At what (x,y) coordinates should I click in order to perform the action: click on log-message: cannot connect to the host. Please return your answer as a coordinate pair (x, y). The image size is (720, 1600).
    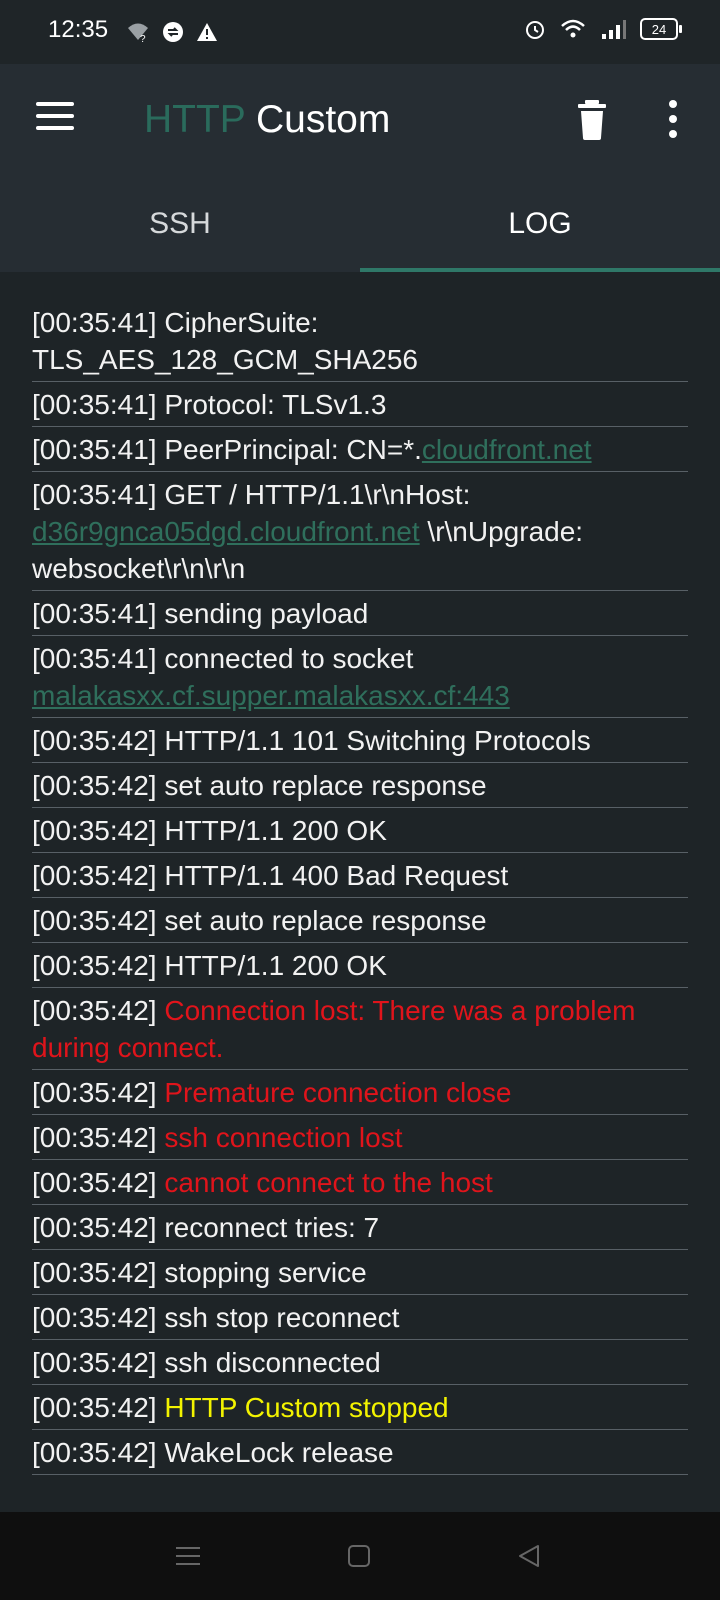
    Looking at the image, I should click on (324, 1182).